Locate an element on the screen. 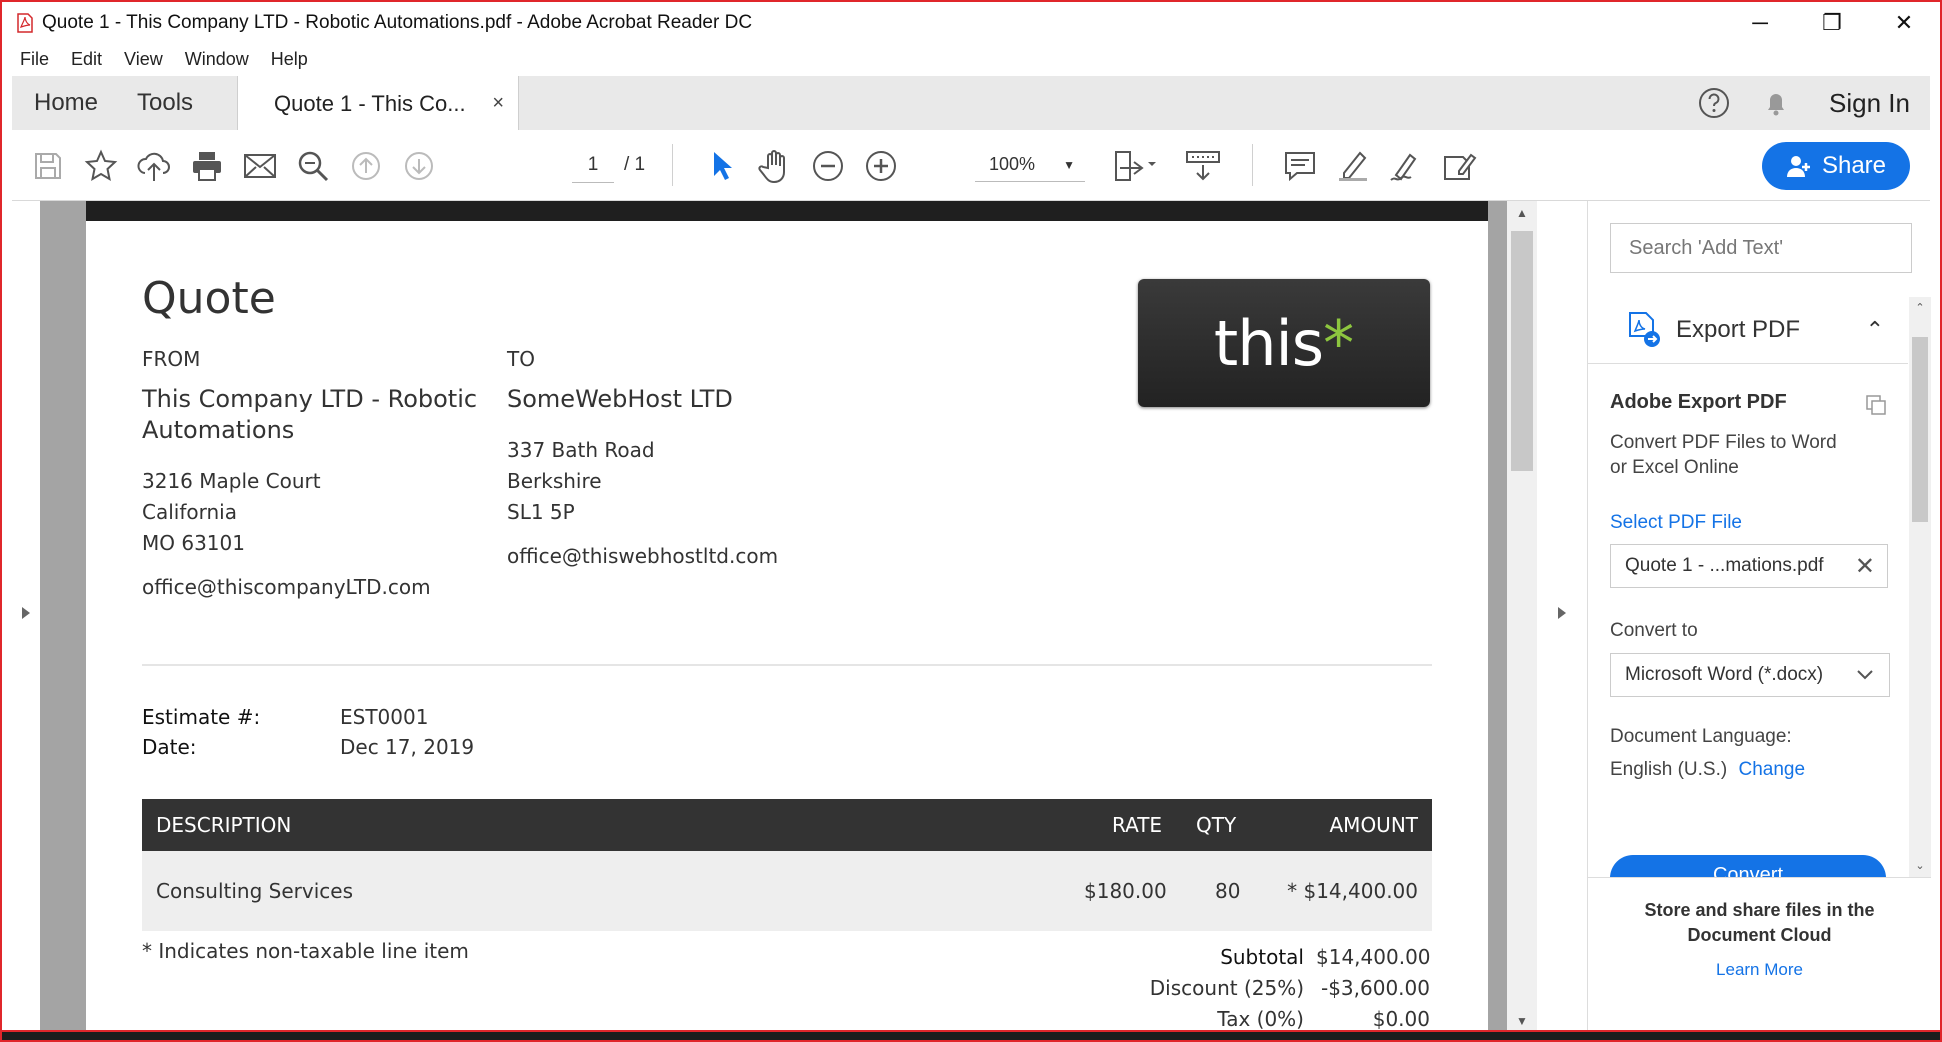 Image resolution: width=1942 pixels, height=1042 pixels. tab-document: Quote 1 - This Co... × is located at coordinates (378, 103).